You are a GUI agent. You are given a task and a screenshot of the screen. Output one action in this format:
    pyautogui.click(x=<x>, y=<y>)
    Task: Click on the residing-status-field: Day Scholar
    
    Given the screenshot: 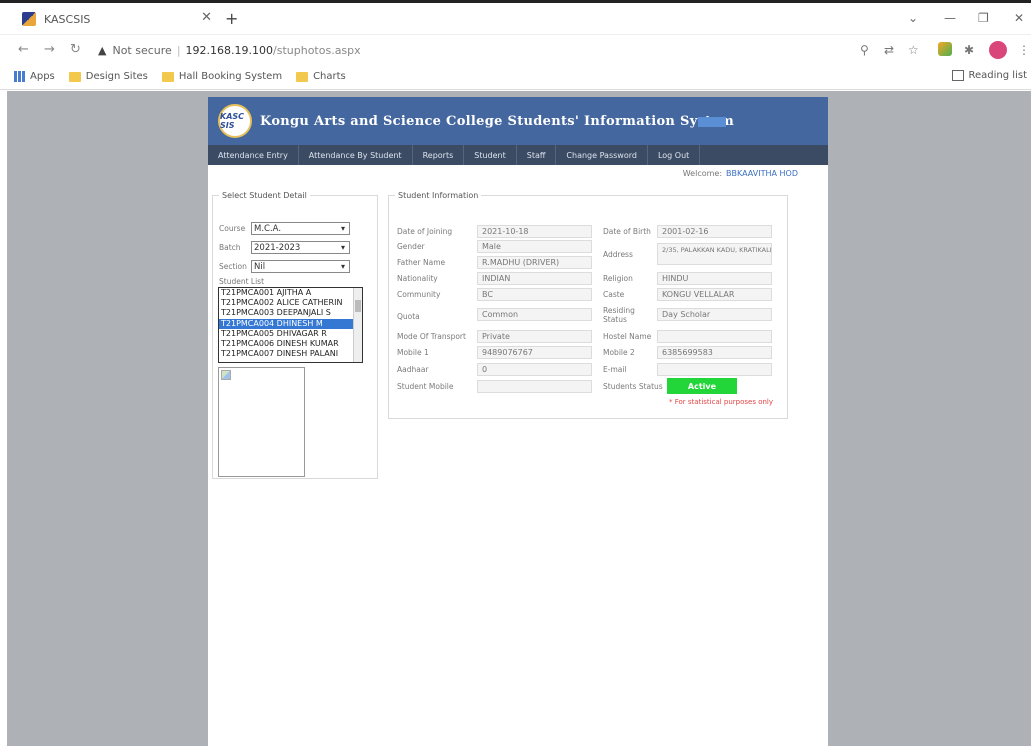 What is the action you would take?
    pyautogui.click(x=714, y=314)
    